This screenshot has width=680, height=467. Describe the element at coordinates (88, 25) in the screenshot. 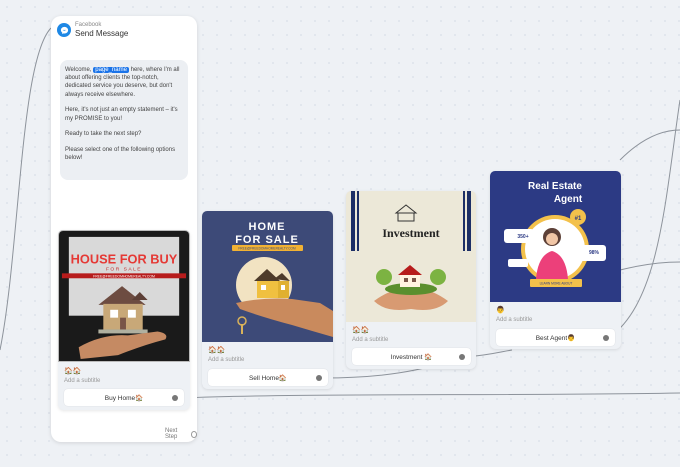

I see `node-platform-label: Facebook` at that location.